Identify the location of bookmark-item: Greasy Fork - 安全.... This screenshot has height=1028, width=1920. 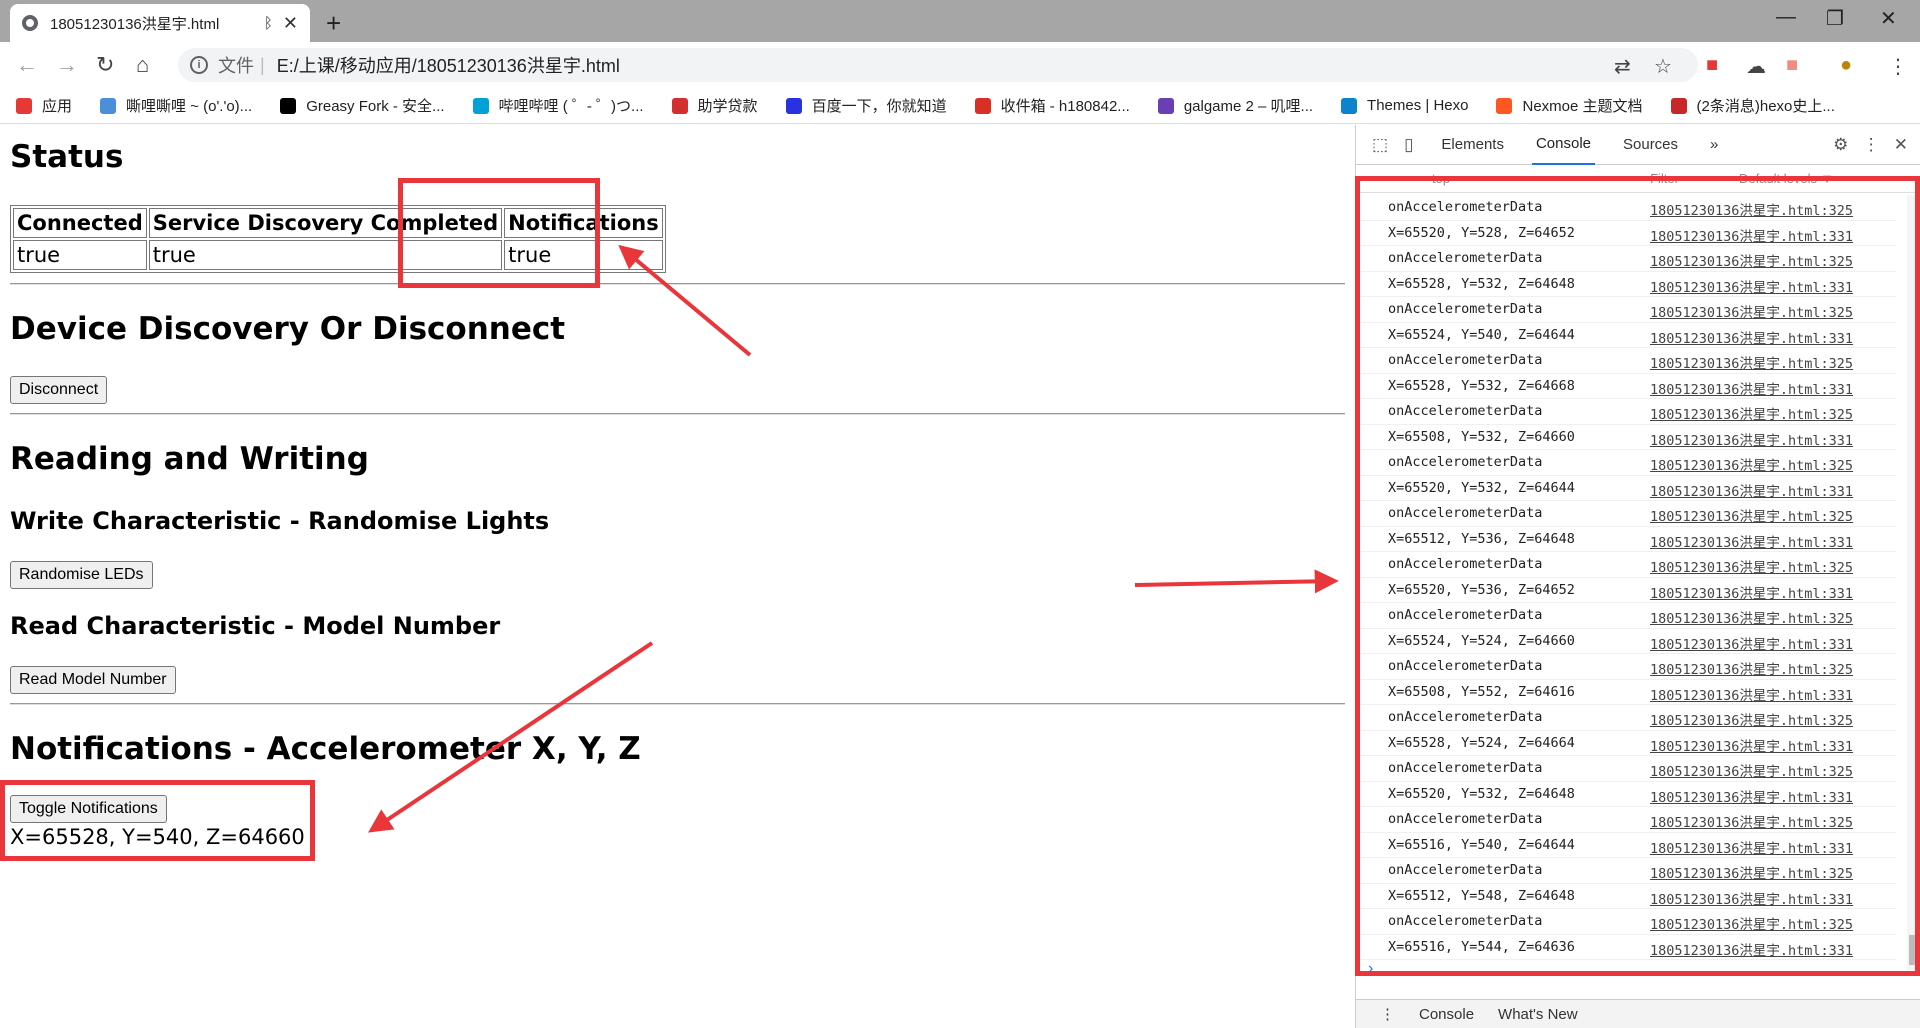
(362, 105).